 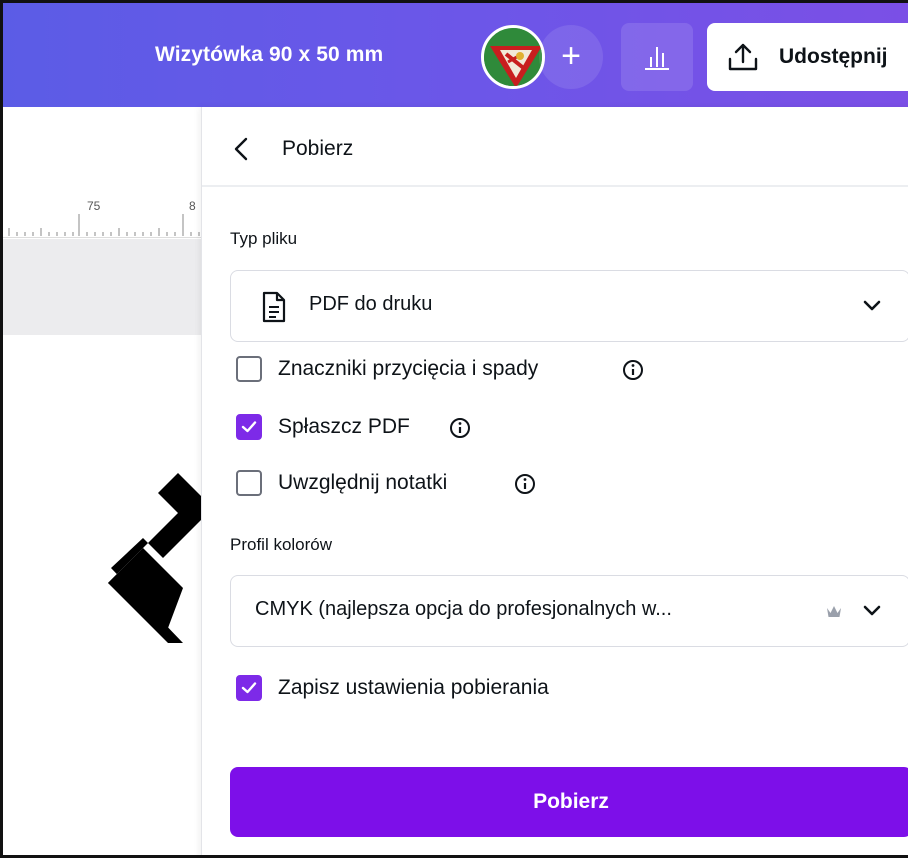 I want to click on save-settings-checkbox, so click(x=249, y=688).